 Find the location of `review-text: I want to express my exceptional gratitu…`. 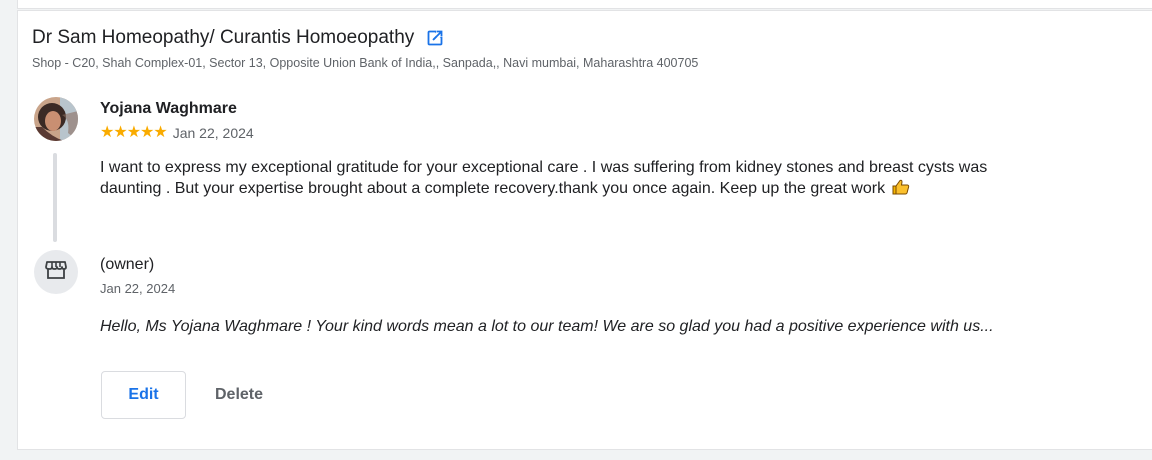

review-text: I want to express my exceptional gratitu… is located at coordinates (575, 178).